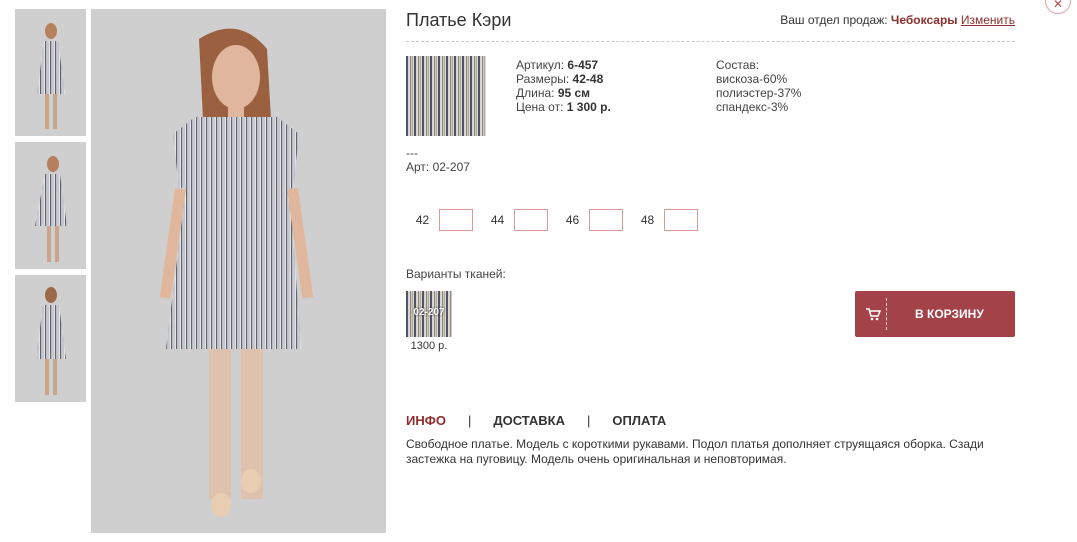  I want to click on region-label: Ваш отдел продаж:, so click(835, 20).